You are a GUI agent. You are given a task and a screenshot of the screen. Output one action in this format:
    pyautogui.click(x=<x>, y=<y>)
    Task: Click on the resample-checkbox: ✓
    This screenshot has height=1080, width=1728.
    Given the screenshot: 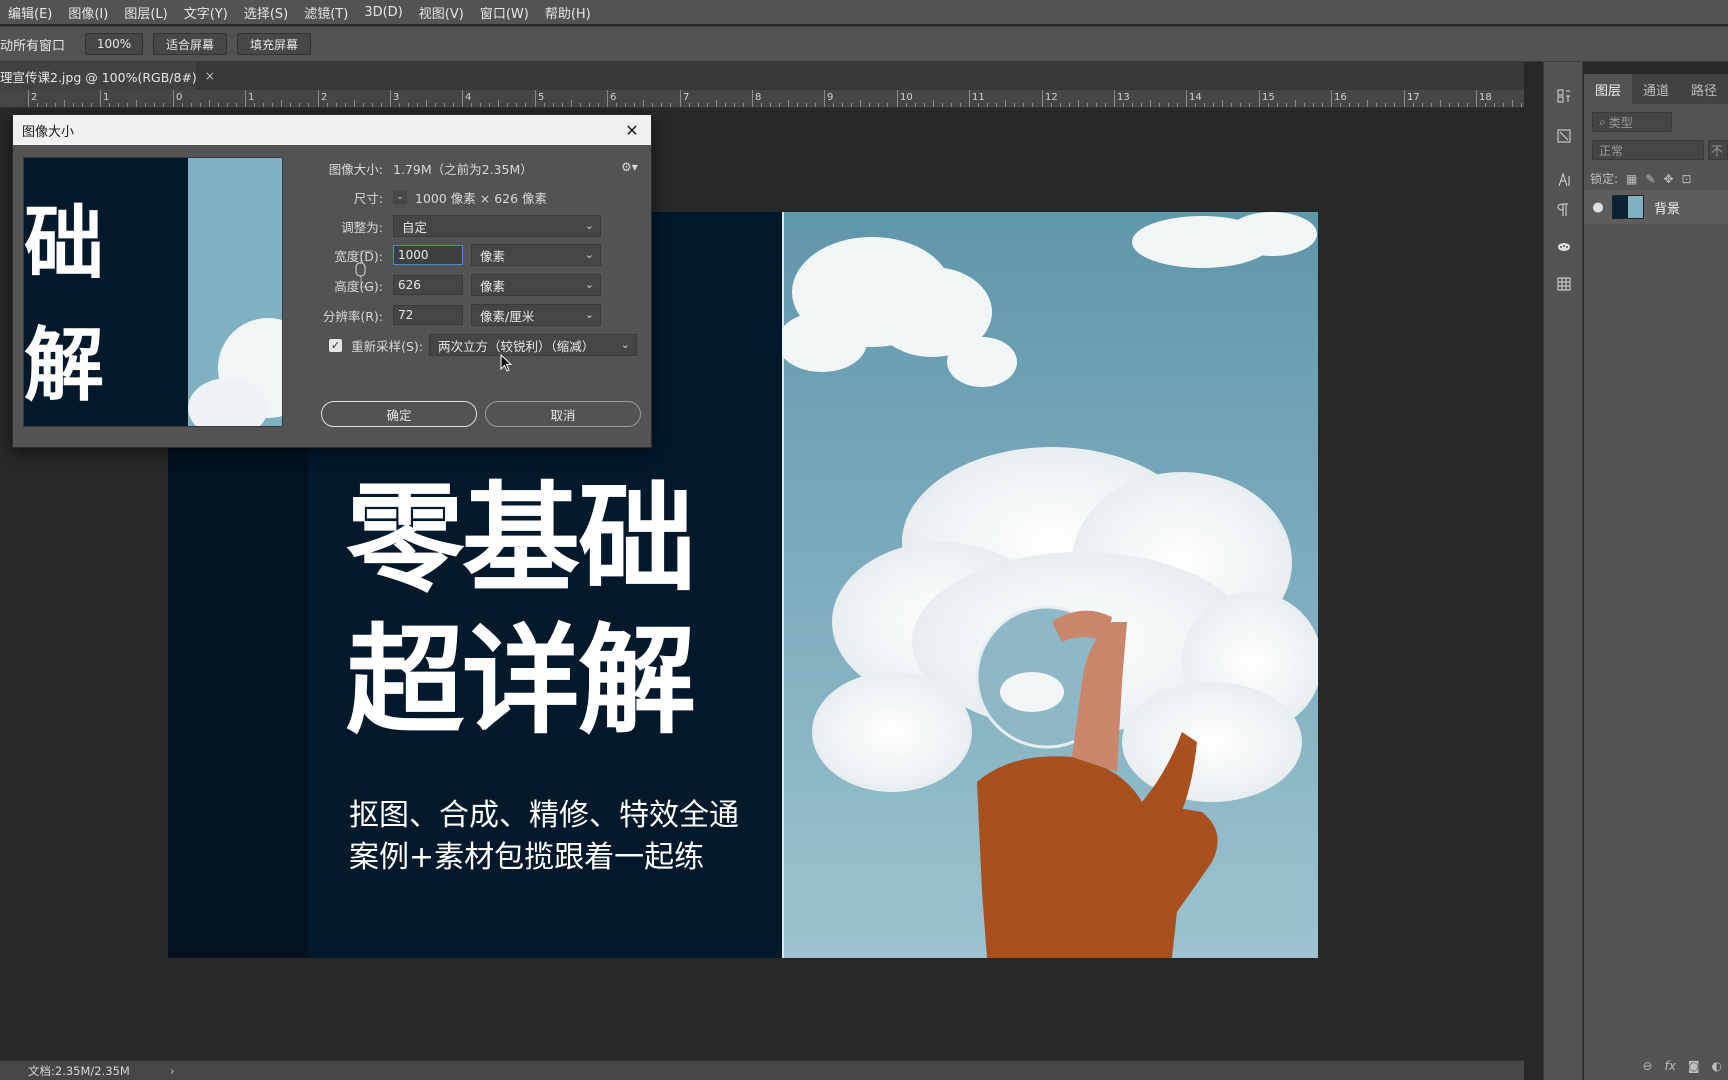 What is the action you would take?
    pyautogui.click(x=335, y=345)
    